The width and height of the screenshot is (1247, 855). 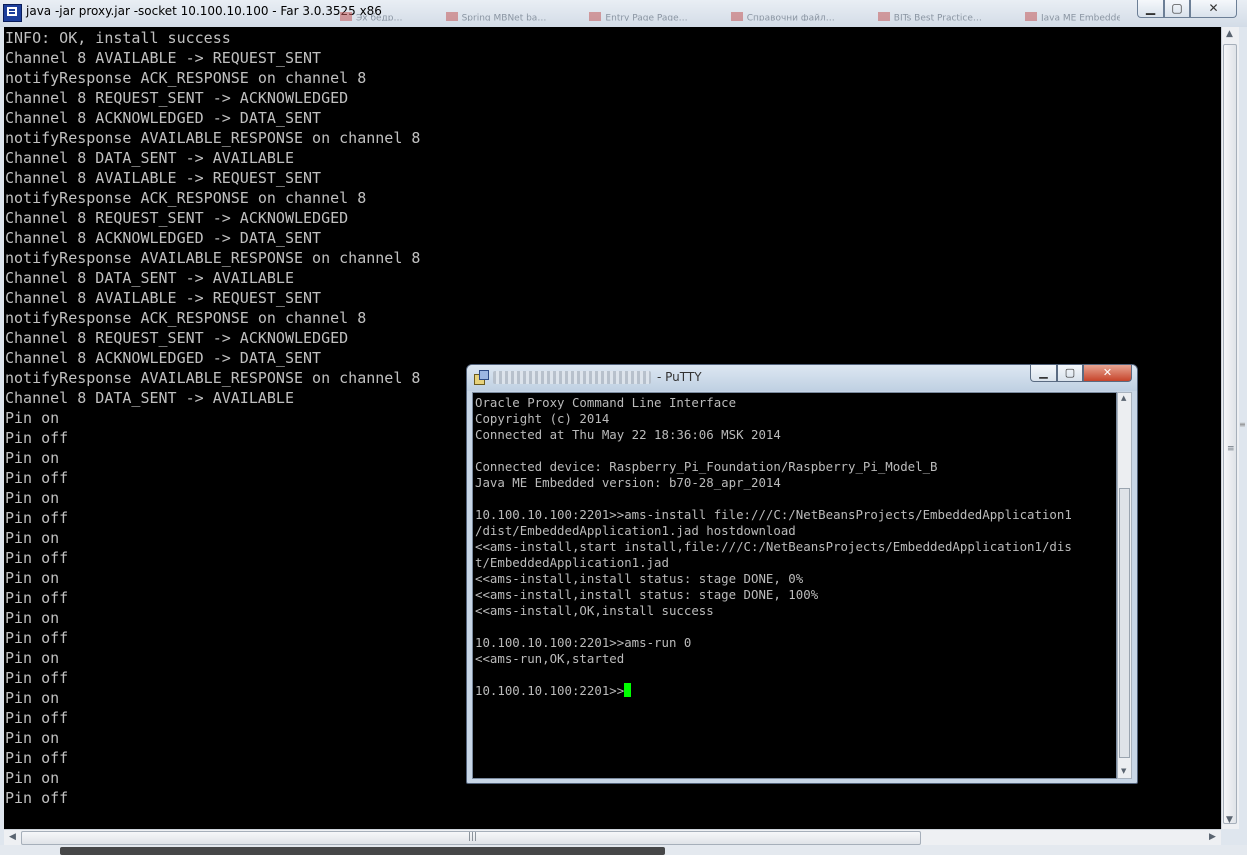 I want to click on putty-title: - PuTTY, so click(x=679, y=377).